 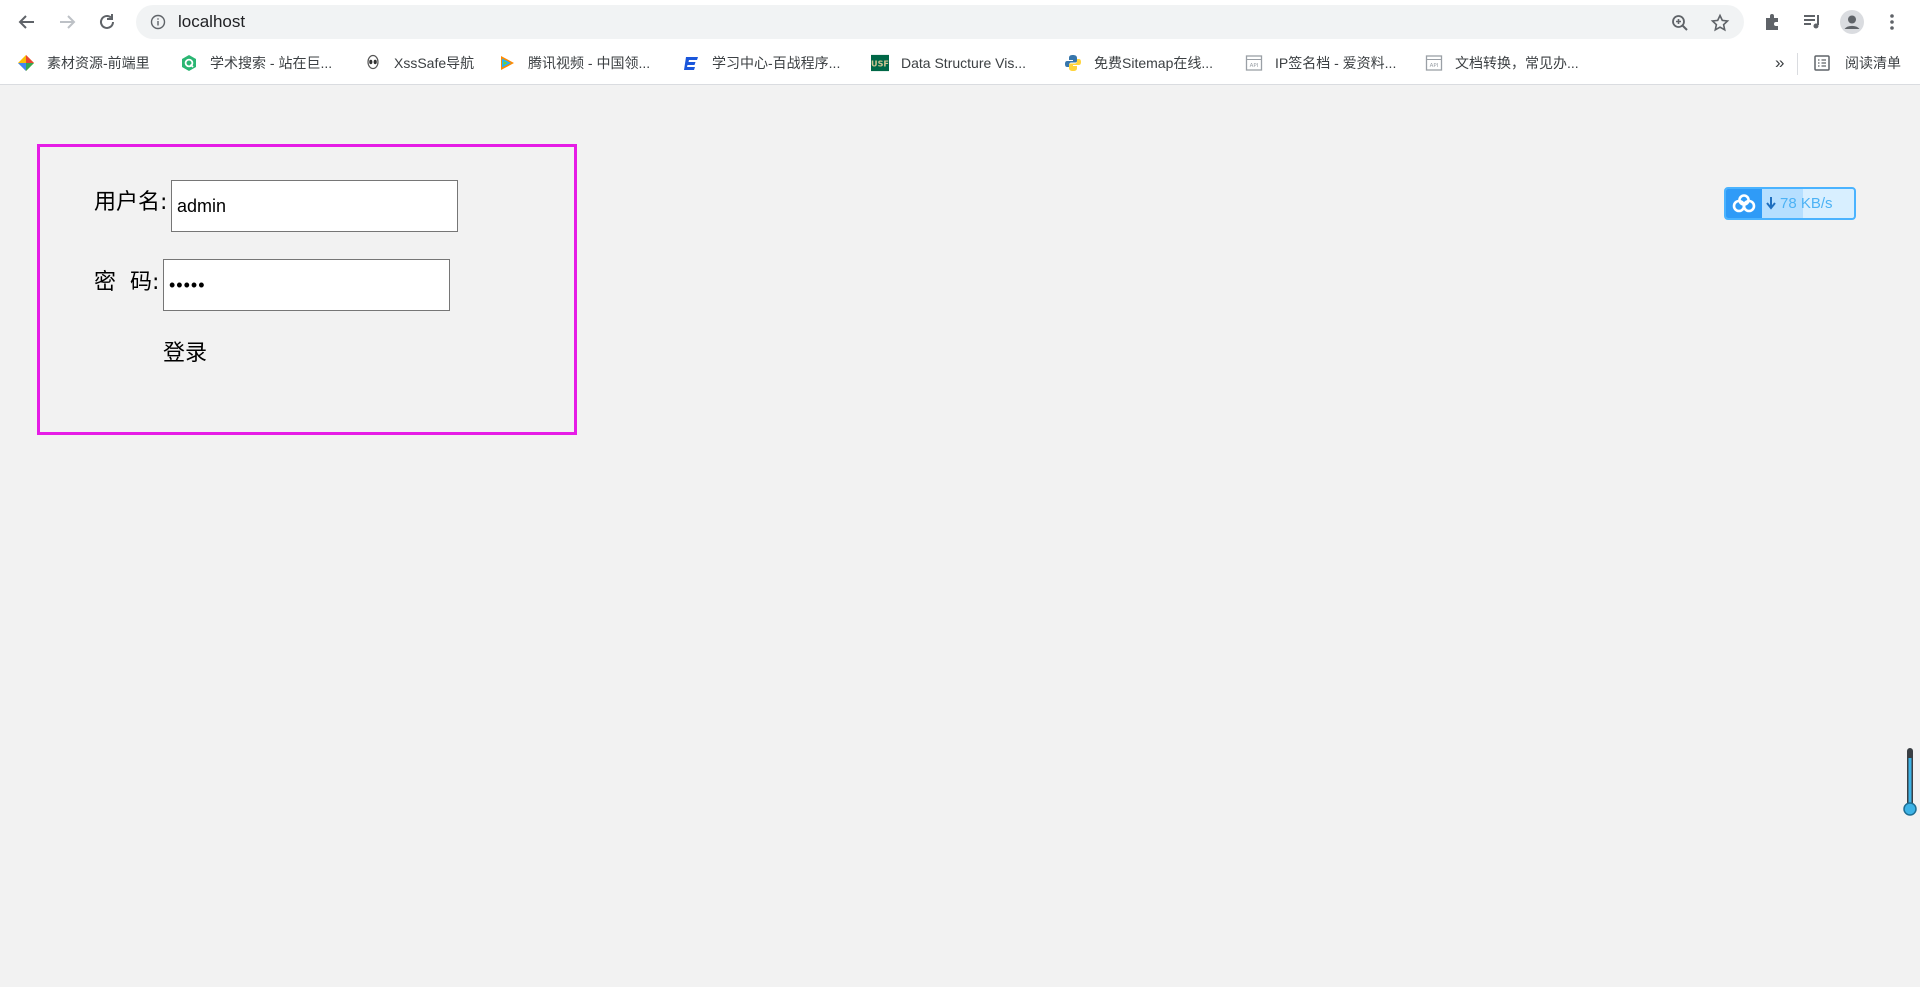 I want to click on avatar-icon, so click(x=1852, y=22).